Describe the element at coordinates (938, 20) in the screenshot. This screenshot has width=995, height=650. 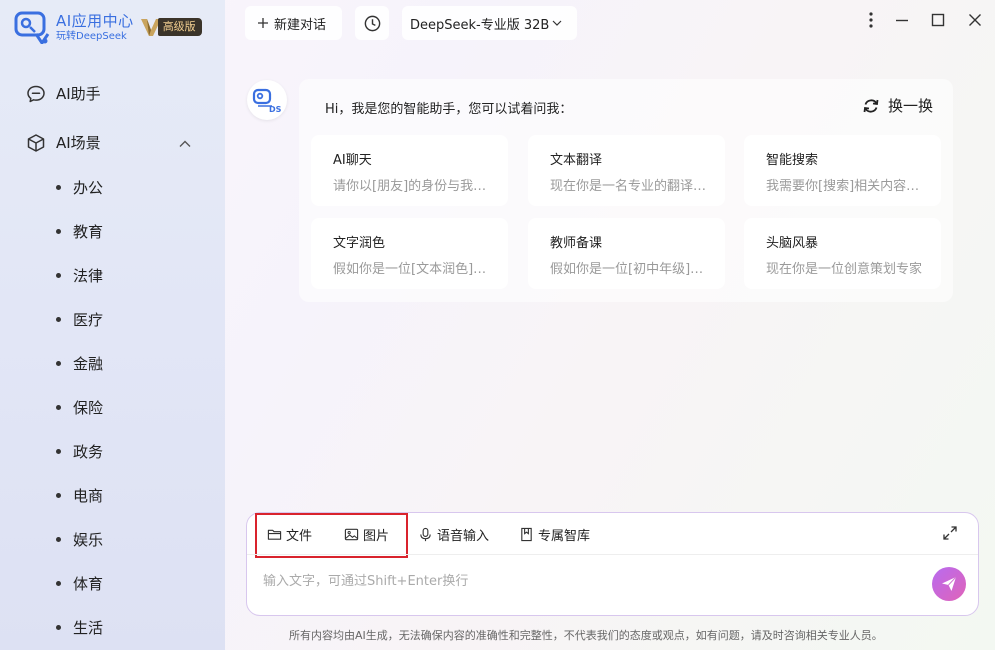
I see `maximize-icon` at that location.